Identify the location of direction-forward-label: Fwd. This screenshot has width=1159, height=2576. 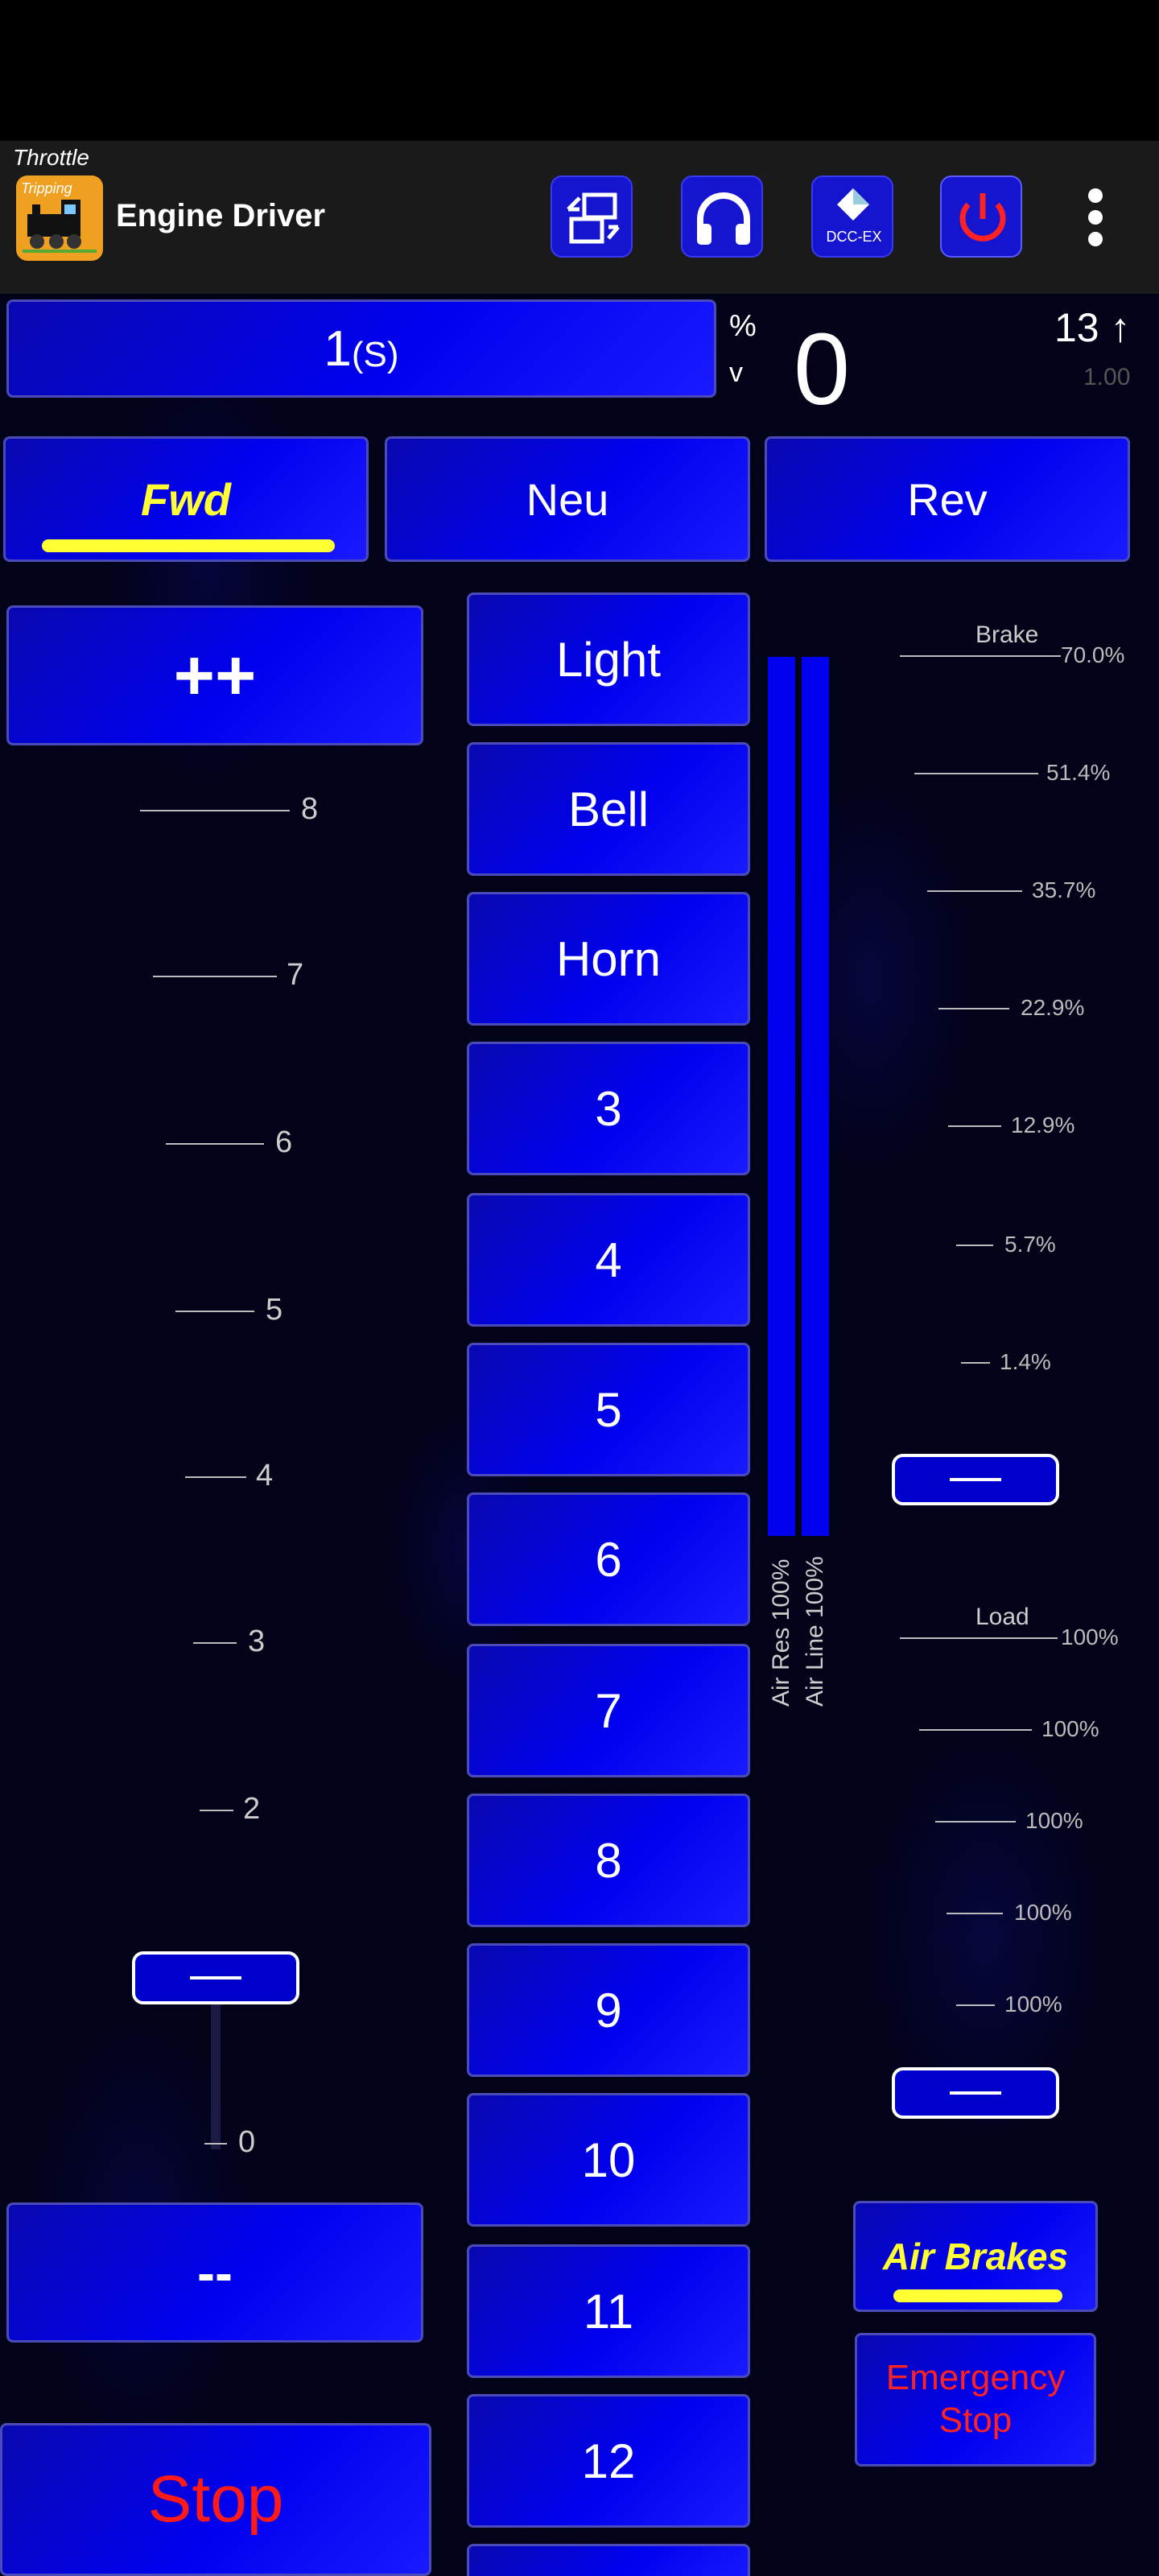
(186, 499).